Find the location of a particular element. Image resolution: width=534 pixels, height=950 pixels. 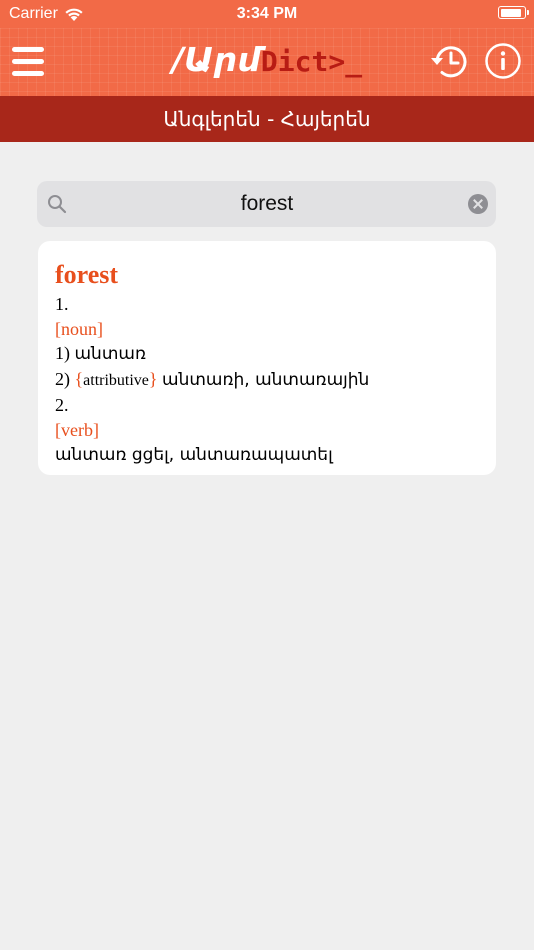

sense-number: 2. is located at coordinates (62, 405).